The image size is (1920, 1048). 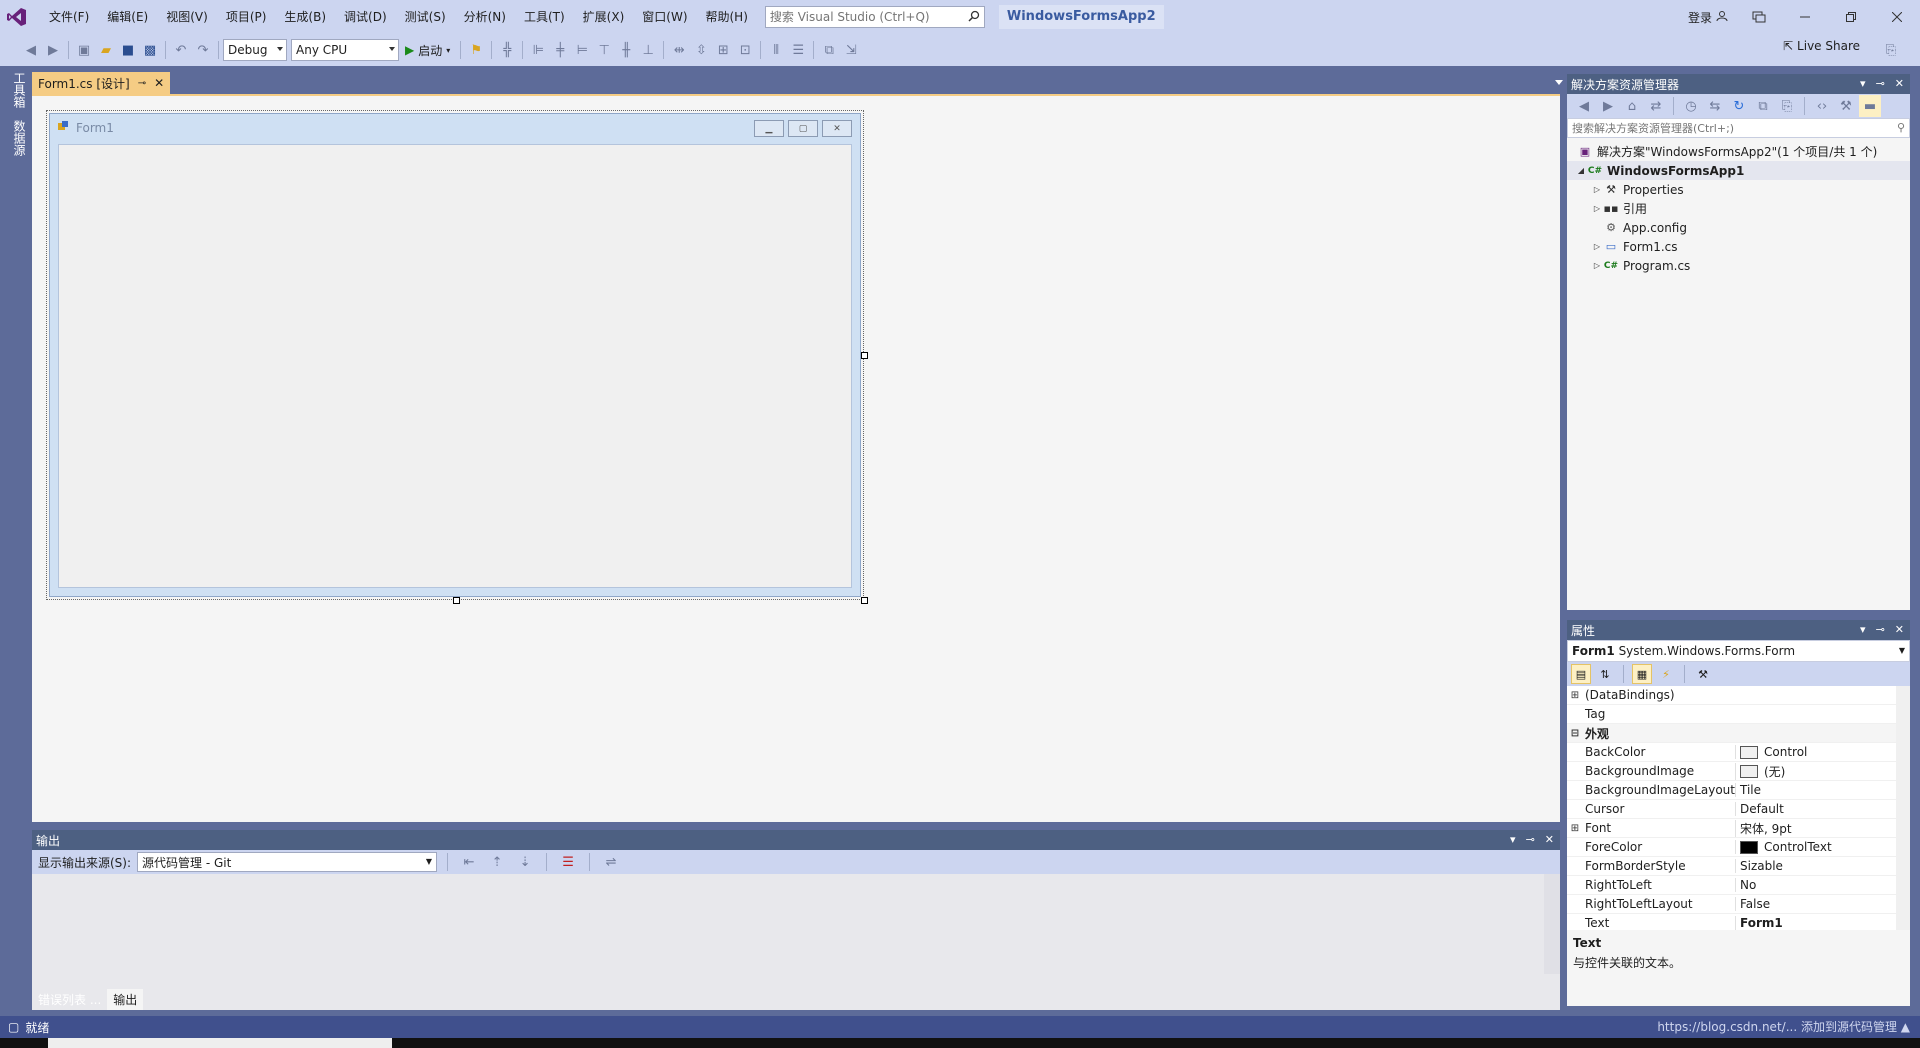 I want to click on menu-item-10: 窗口(W), so click(x=664, y=17).